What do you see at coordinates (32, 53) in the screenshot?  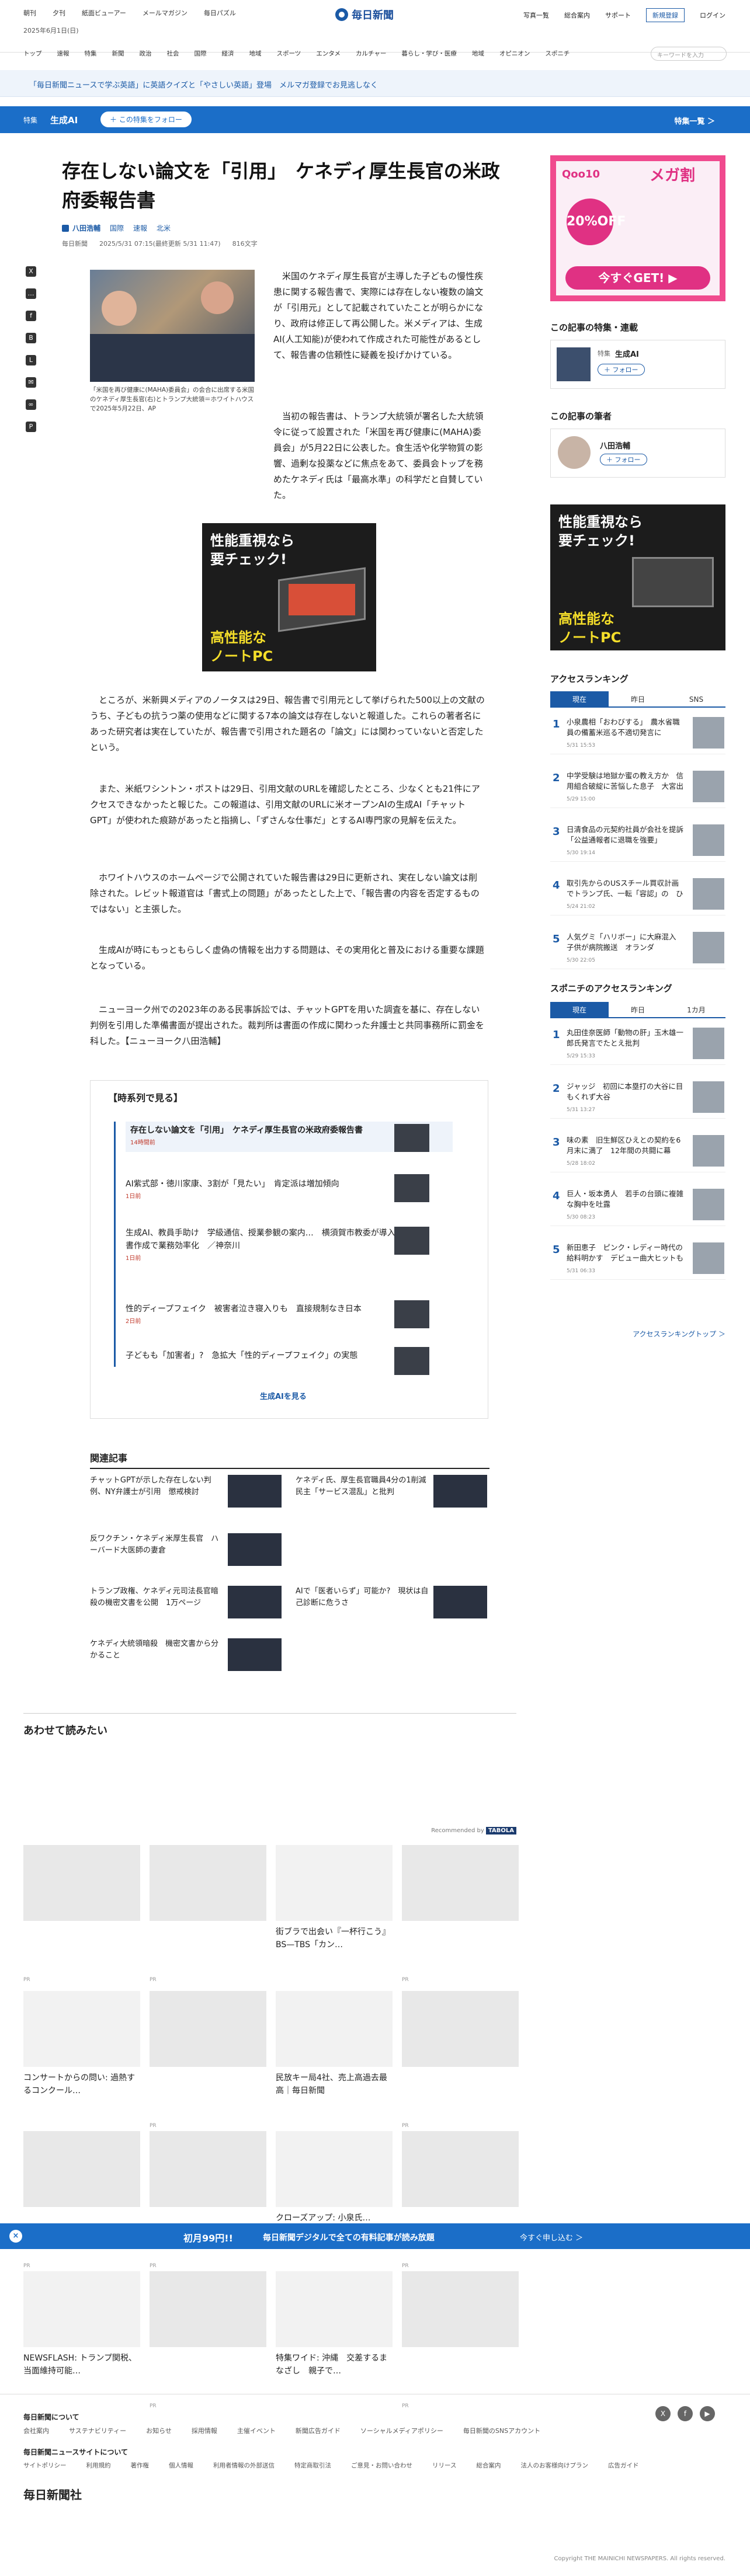 I see `nav-item: トップ` at bounding box center [32, 53].